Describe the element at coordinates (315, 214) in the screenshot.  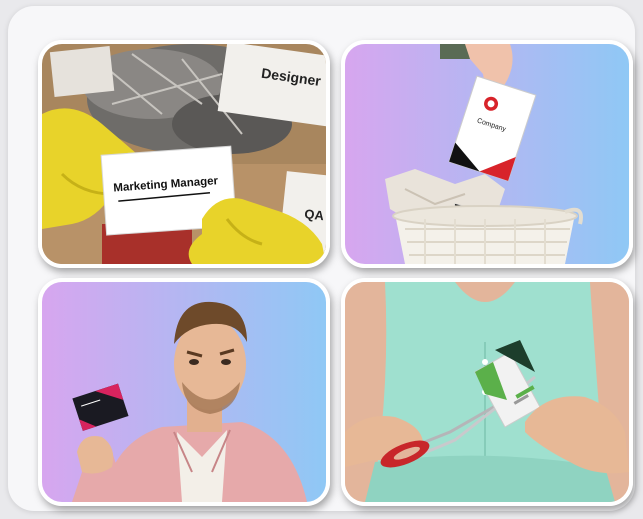
I see `qa-card-label: QA` at that location.